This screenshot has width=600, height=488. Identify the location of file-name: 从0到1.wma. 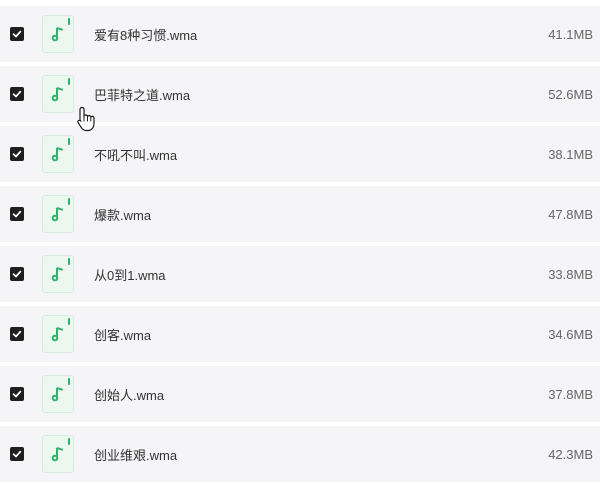
(130, 275).